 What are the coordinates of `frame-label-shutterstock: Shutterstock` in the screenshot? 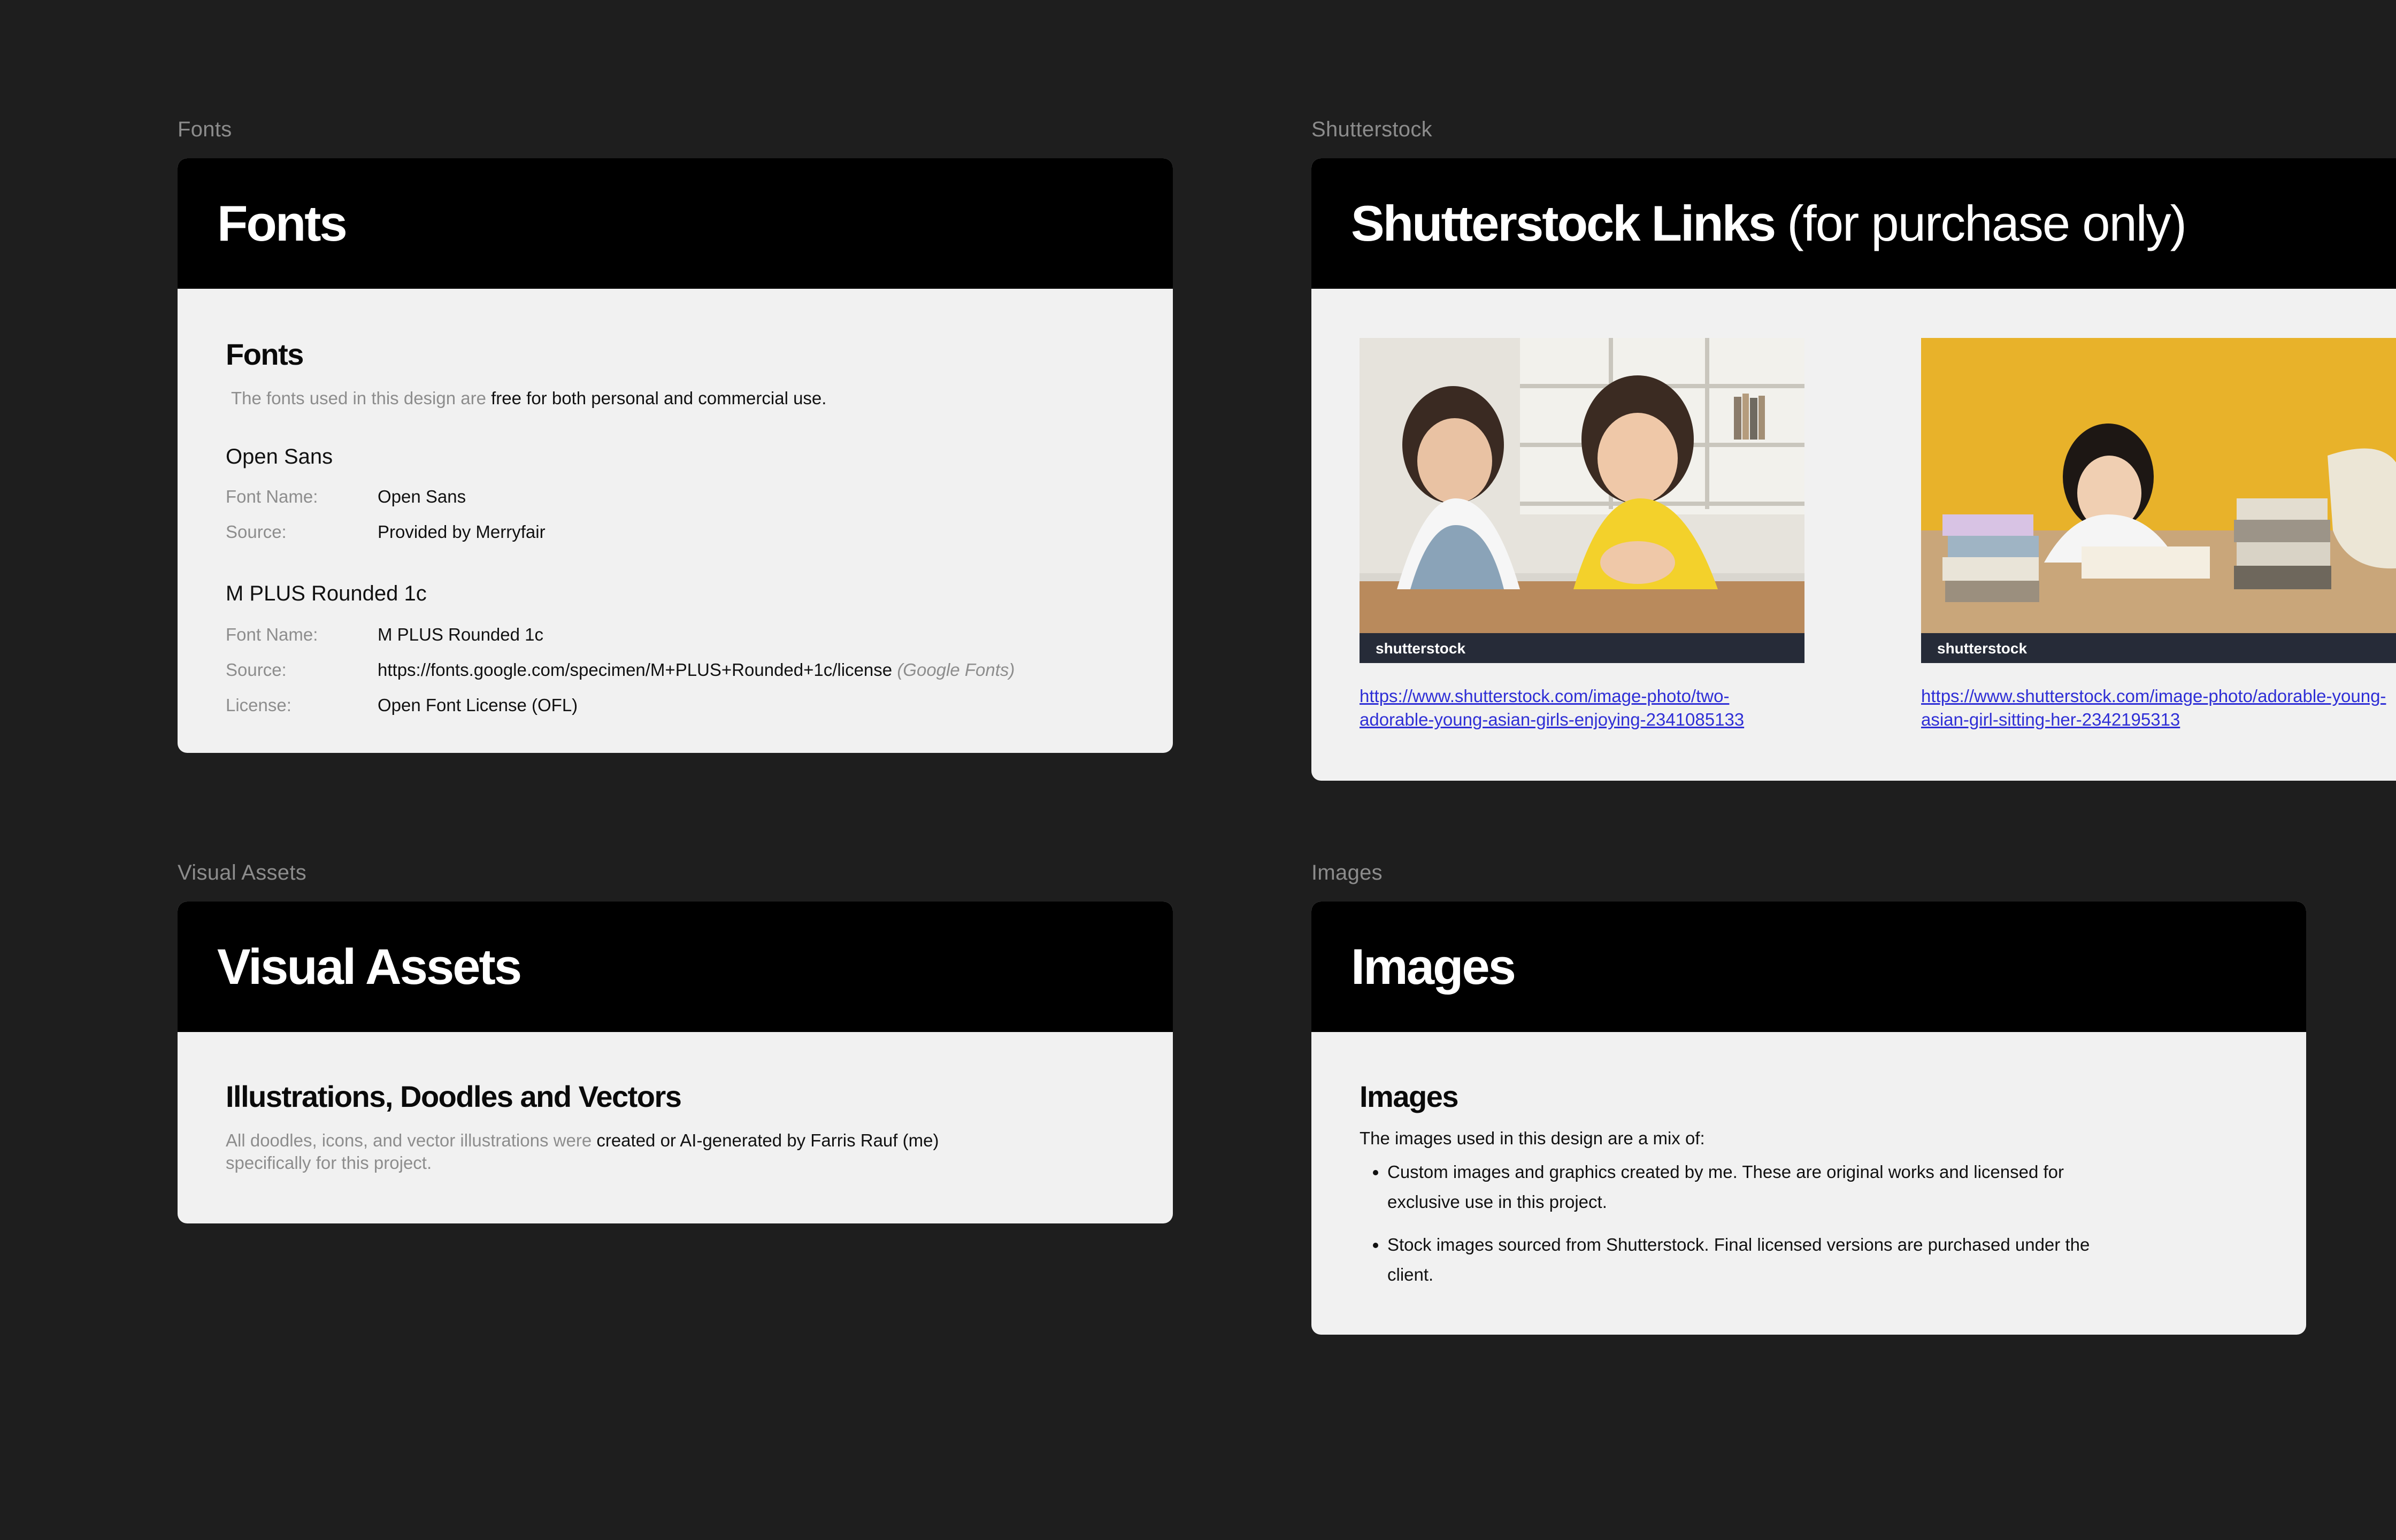 It's located at (1371, 130).